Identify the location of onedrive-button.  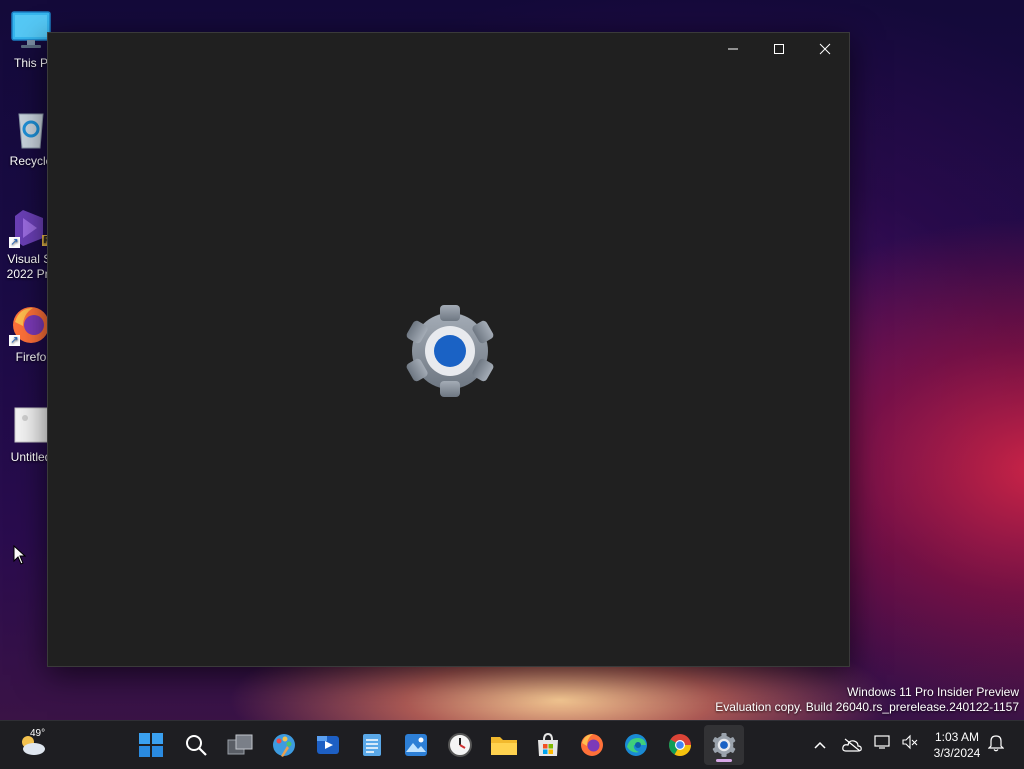
(852, 745).